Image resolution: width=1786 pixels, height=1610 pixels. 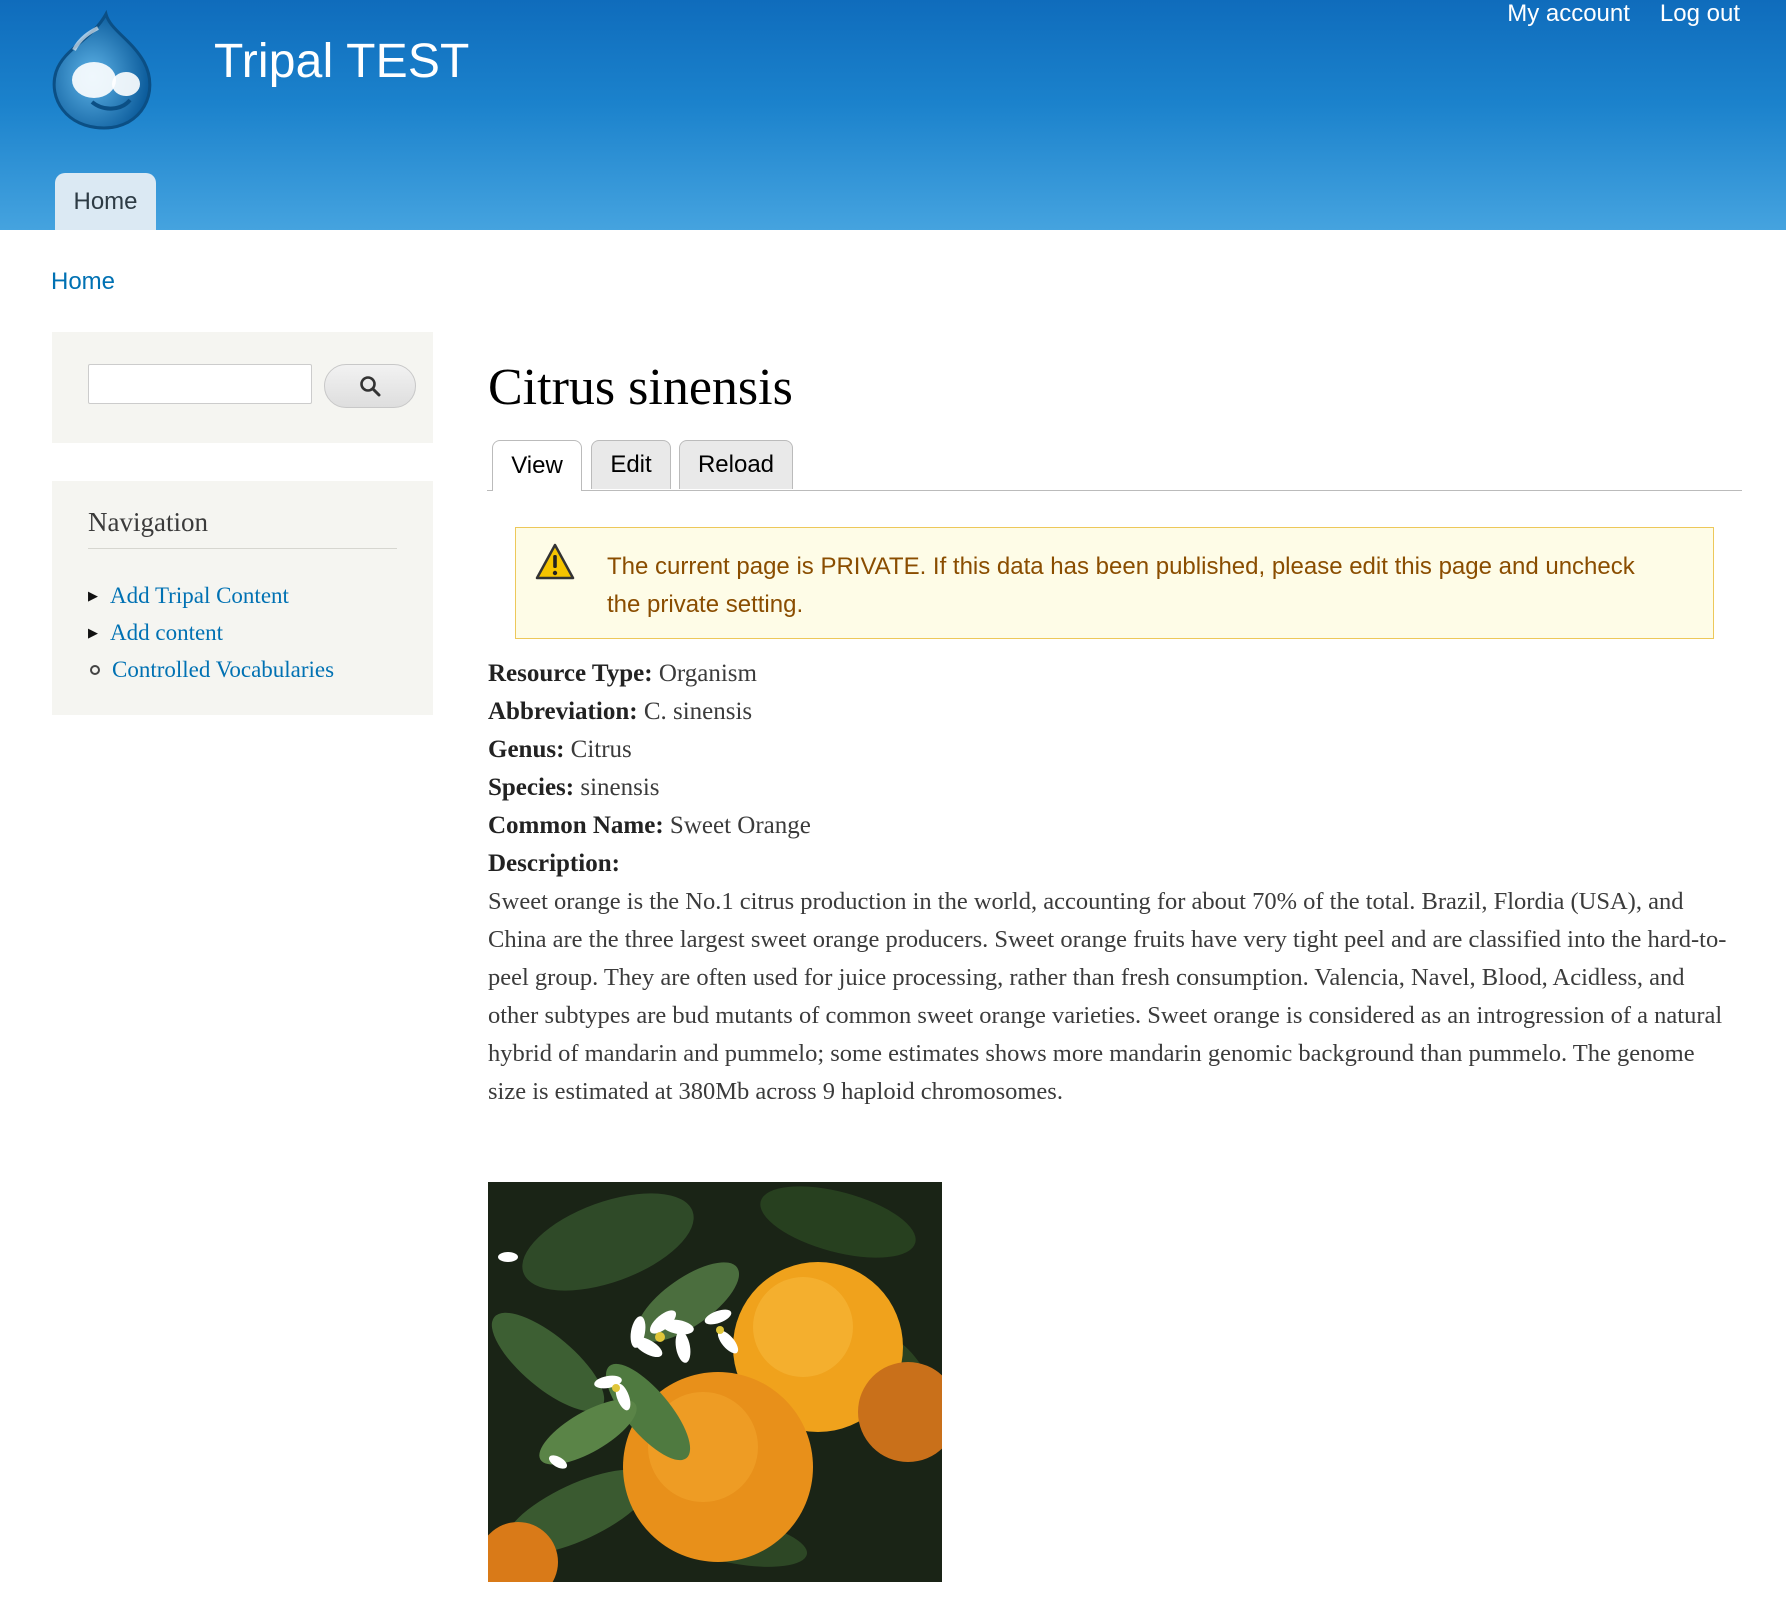 I want to click on field-label: Description:, so click(x=554, y=863).